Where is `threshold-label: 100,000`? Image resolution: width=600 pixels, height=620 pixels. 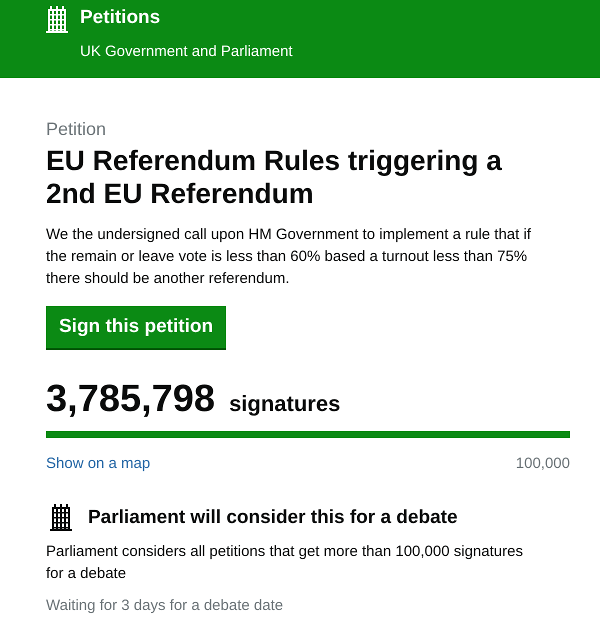 threshold-label: 100,000 is located at coordinates (543, 463).